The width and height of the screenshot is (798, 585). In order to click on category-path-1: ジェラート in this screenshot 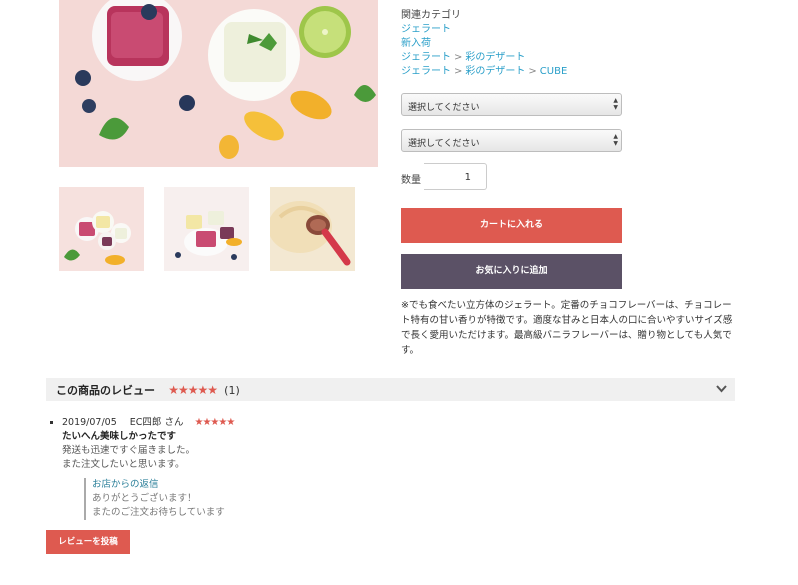, I will do `click(426, 27)`.